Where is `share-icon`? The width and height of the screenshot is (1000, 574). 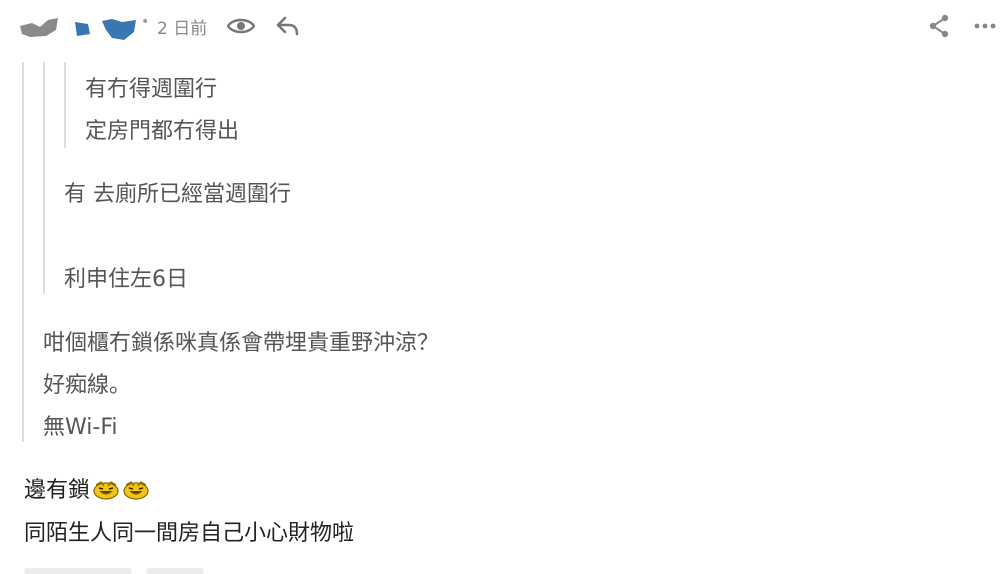
share-icon is located at coordinates (939, 26).